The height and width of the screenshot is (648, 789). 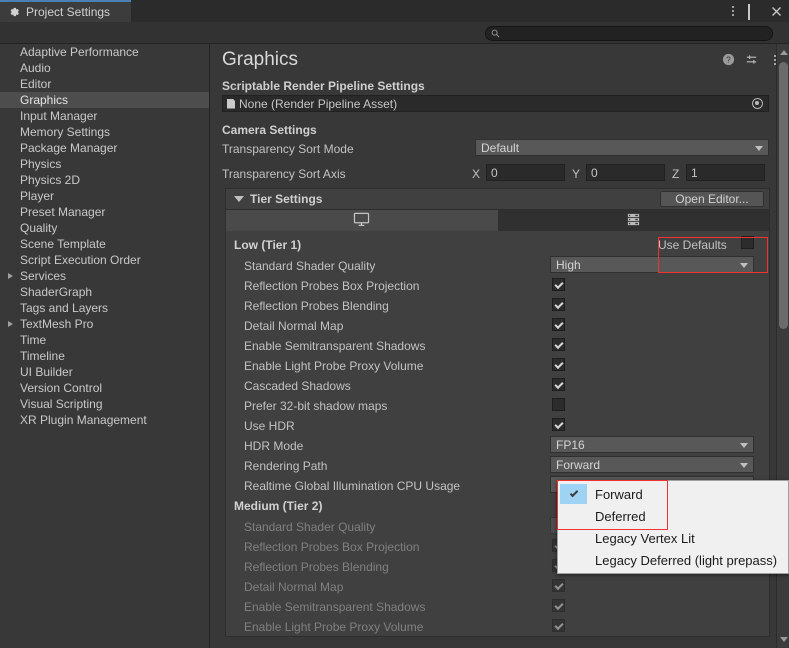 I want to click on sidebar-item-adaptive-performance: Adaptive Performance, so click(x=104, y=52).